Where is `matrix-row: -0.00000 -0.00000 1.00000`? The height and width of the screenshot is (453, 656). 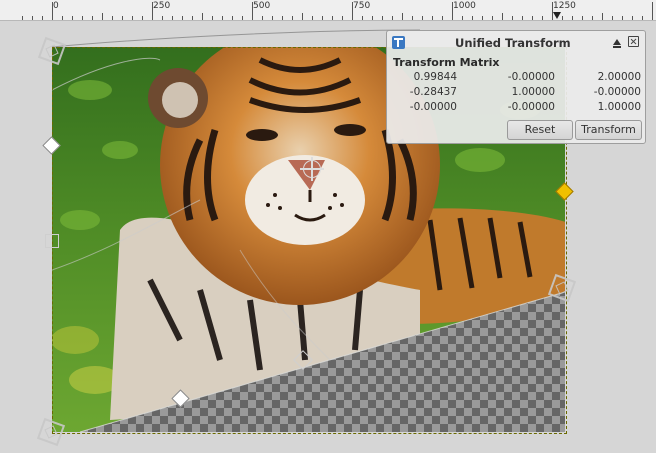 matrix-row: -0.00000 -0.00000 1.00000 is located at coordinates (516, 108).